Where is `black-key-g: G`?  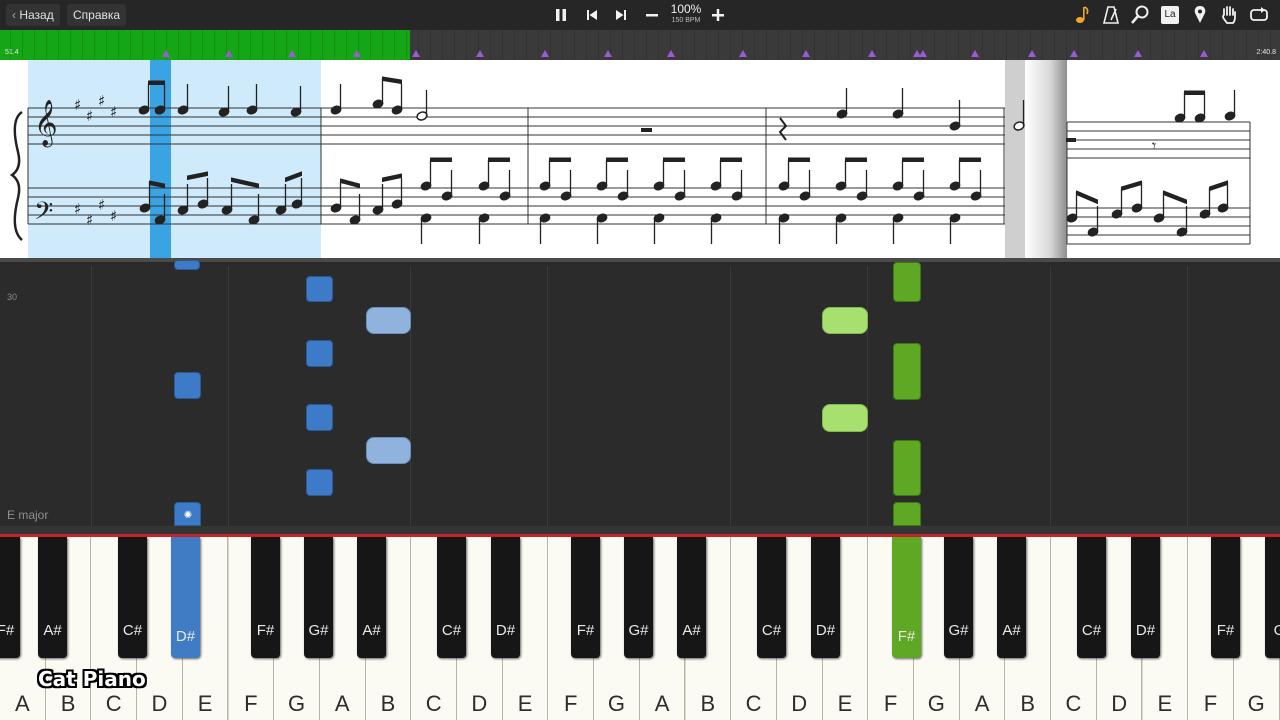 black-key-g: G is located at coordinates (1272, 597).